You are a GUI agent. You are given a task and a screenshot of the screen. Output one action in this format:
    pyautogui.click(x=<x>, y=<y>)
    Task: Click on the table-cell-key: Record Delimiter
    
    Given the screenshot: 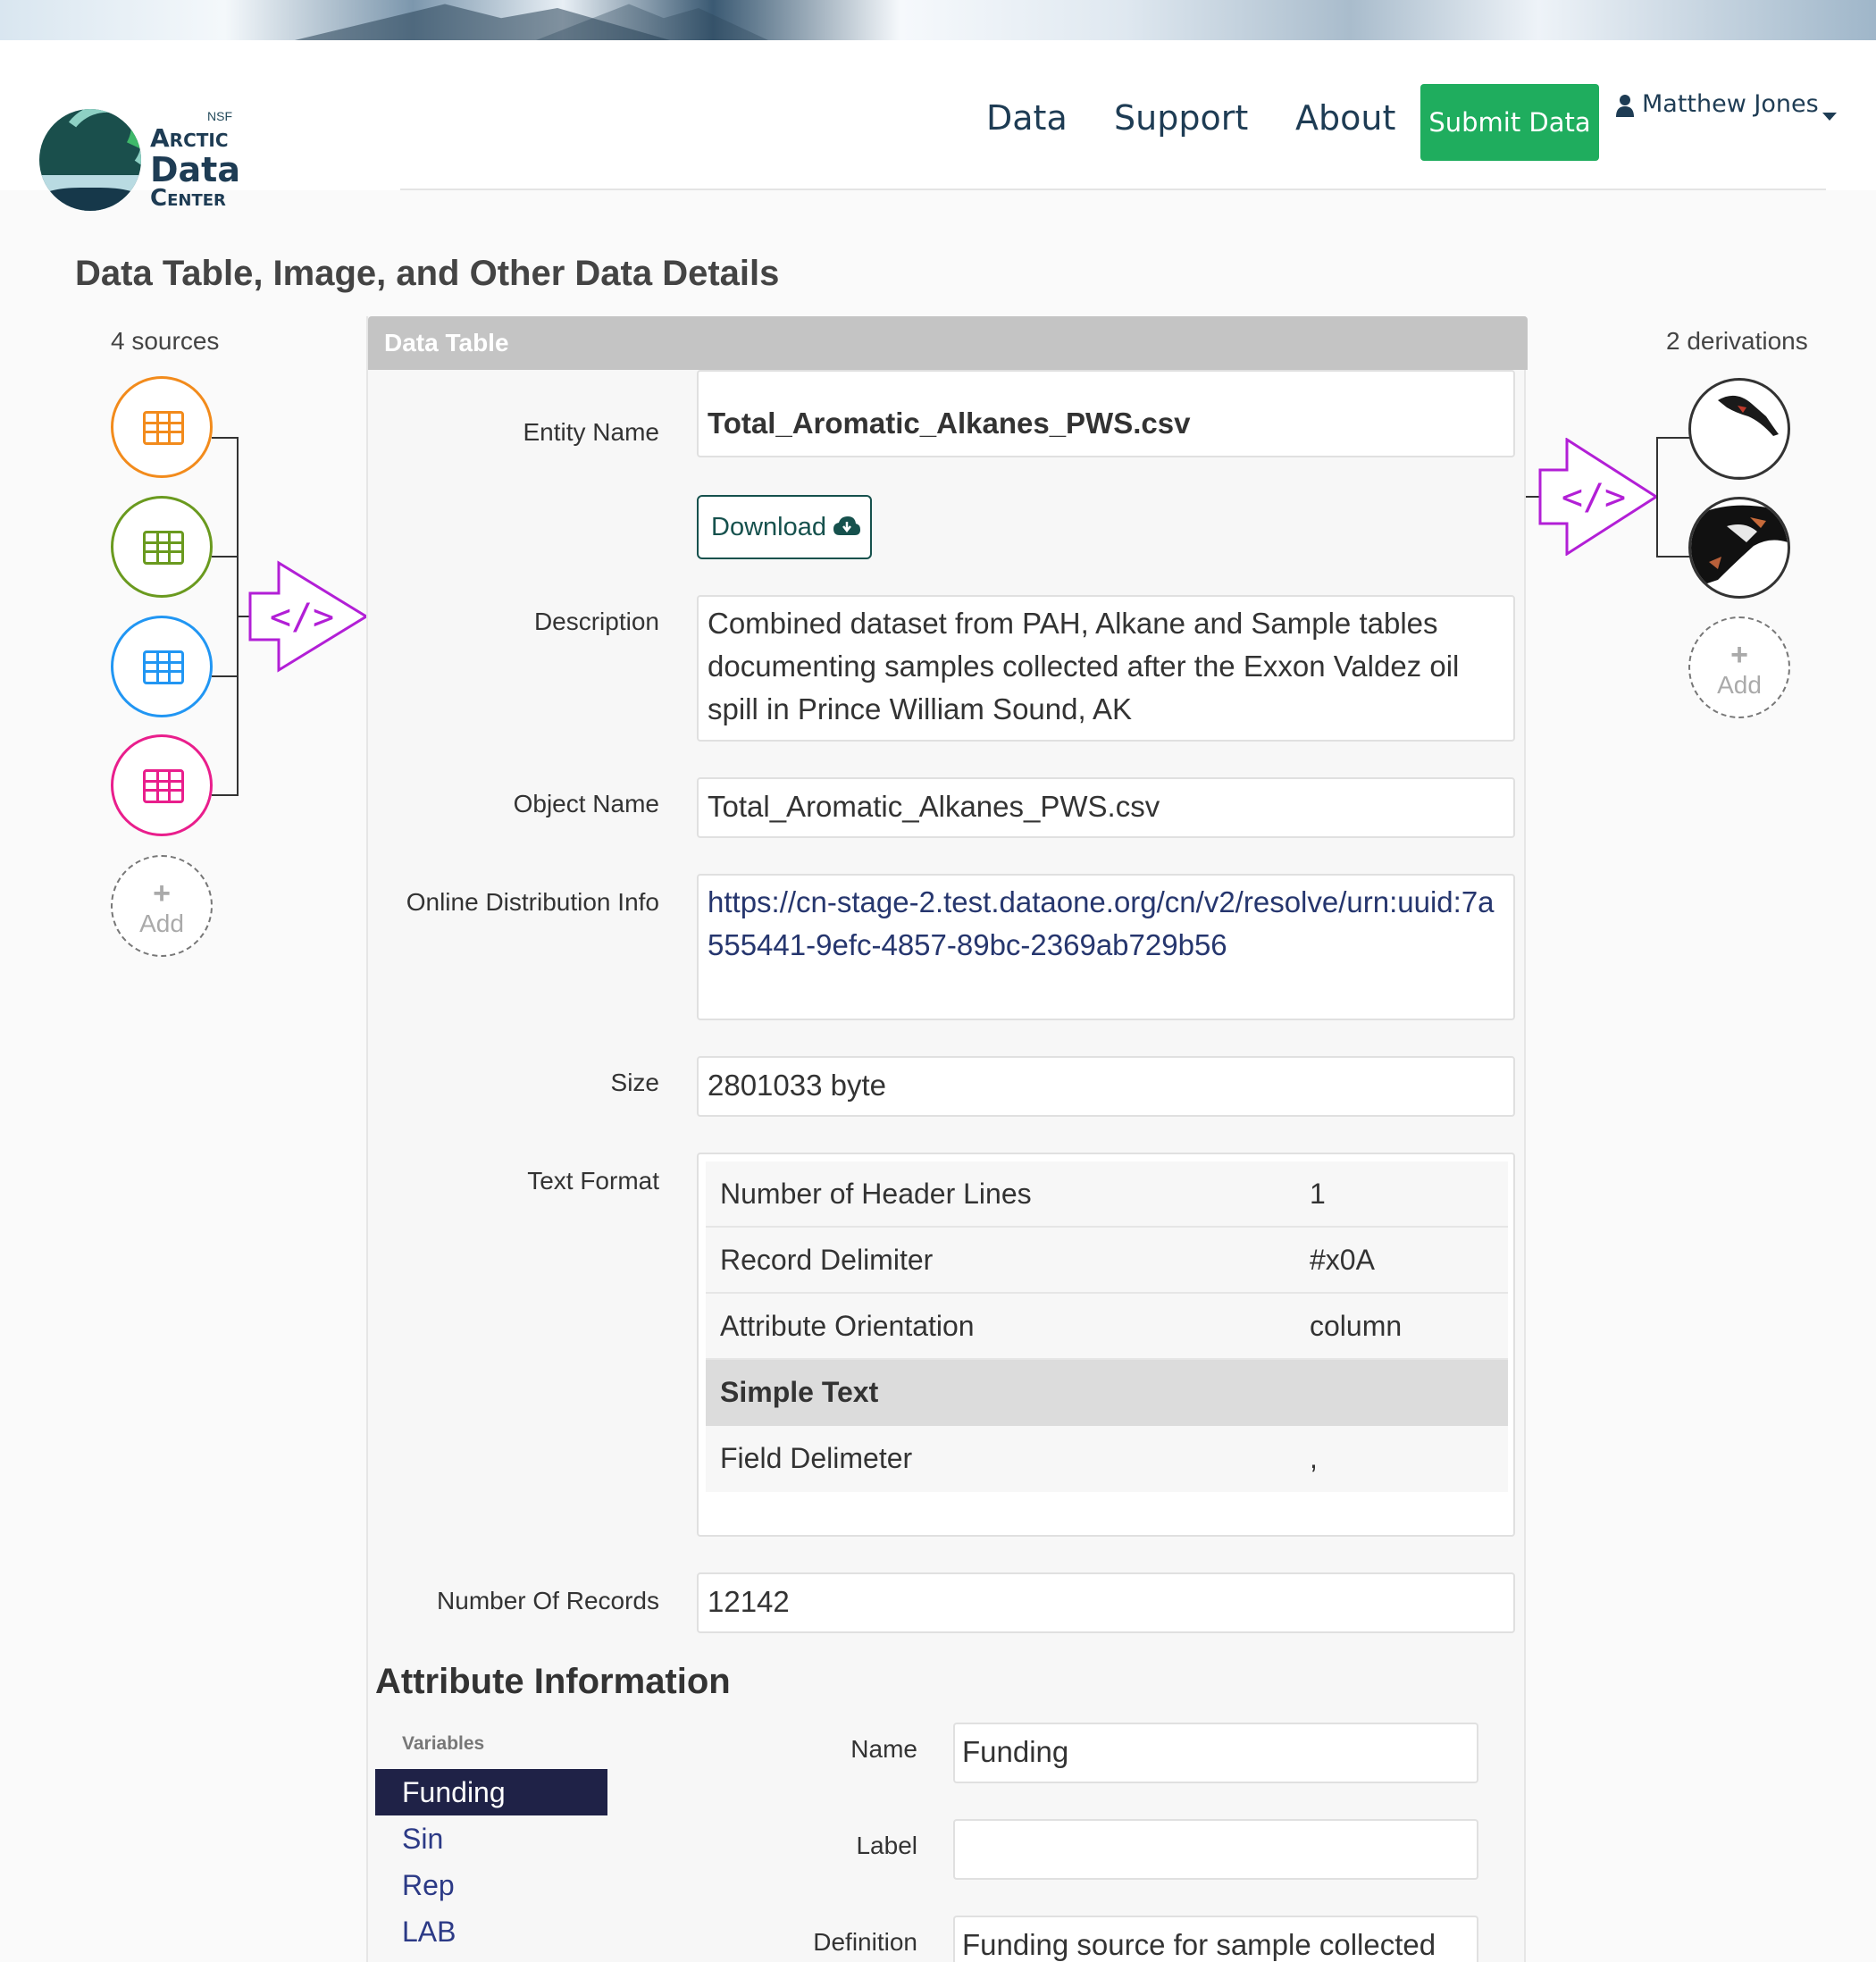 What is the action you would take?
    pyautogui.click(x=827, y=1260)
    